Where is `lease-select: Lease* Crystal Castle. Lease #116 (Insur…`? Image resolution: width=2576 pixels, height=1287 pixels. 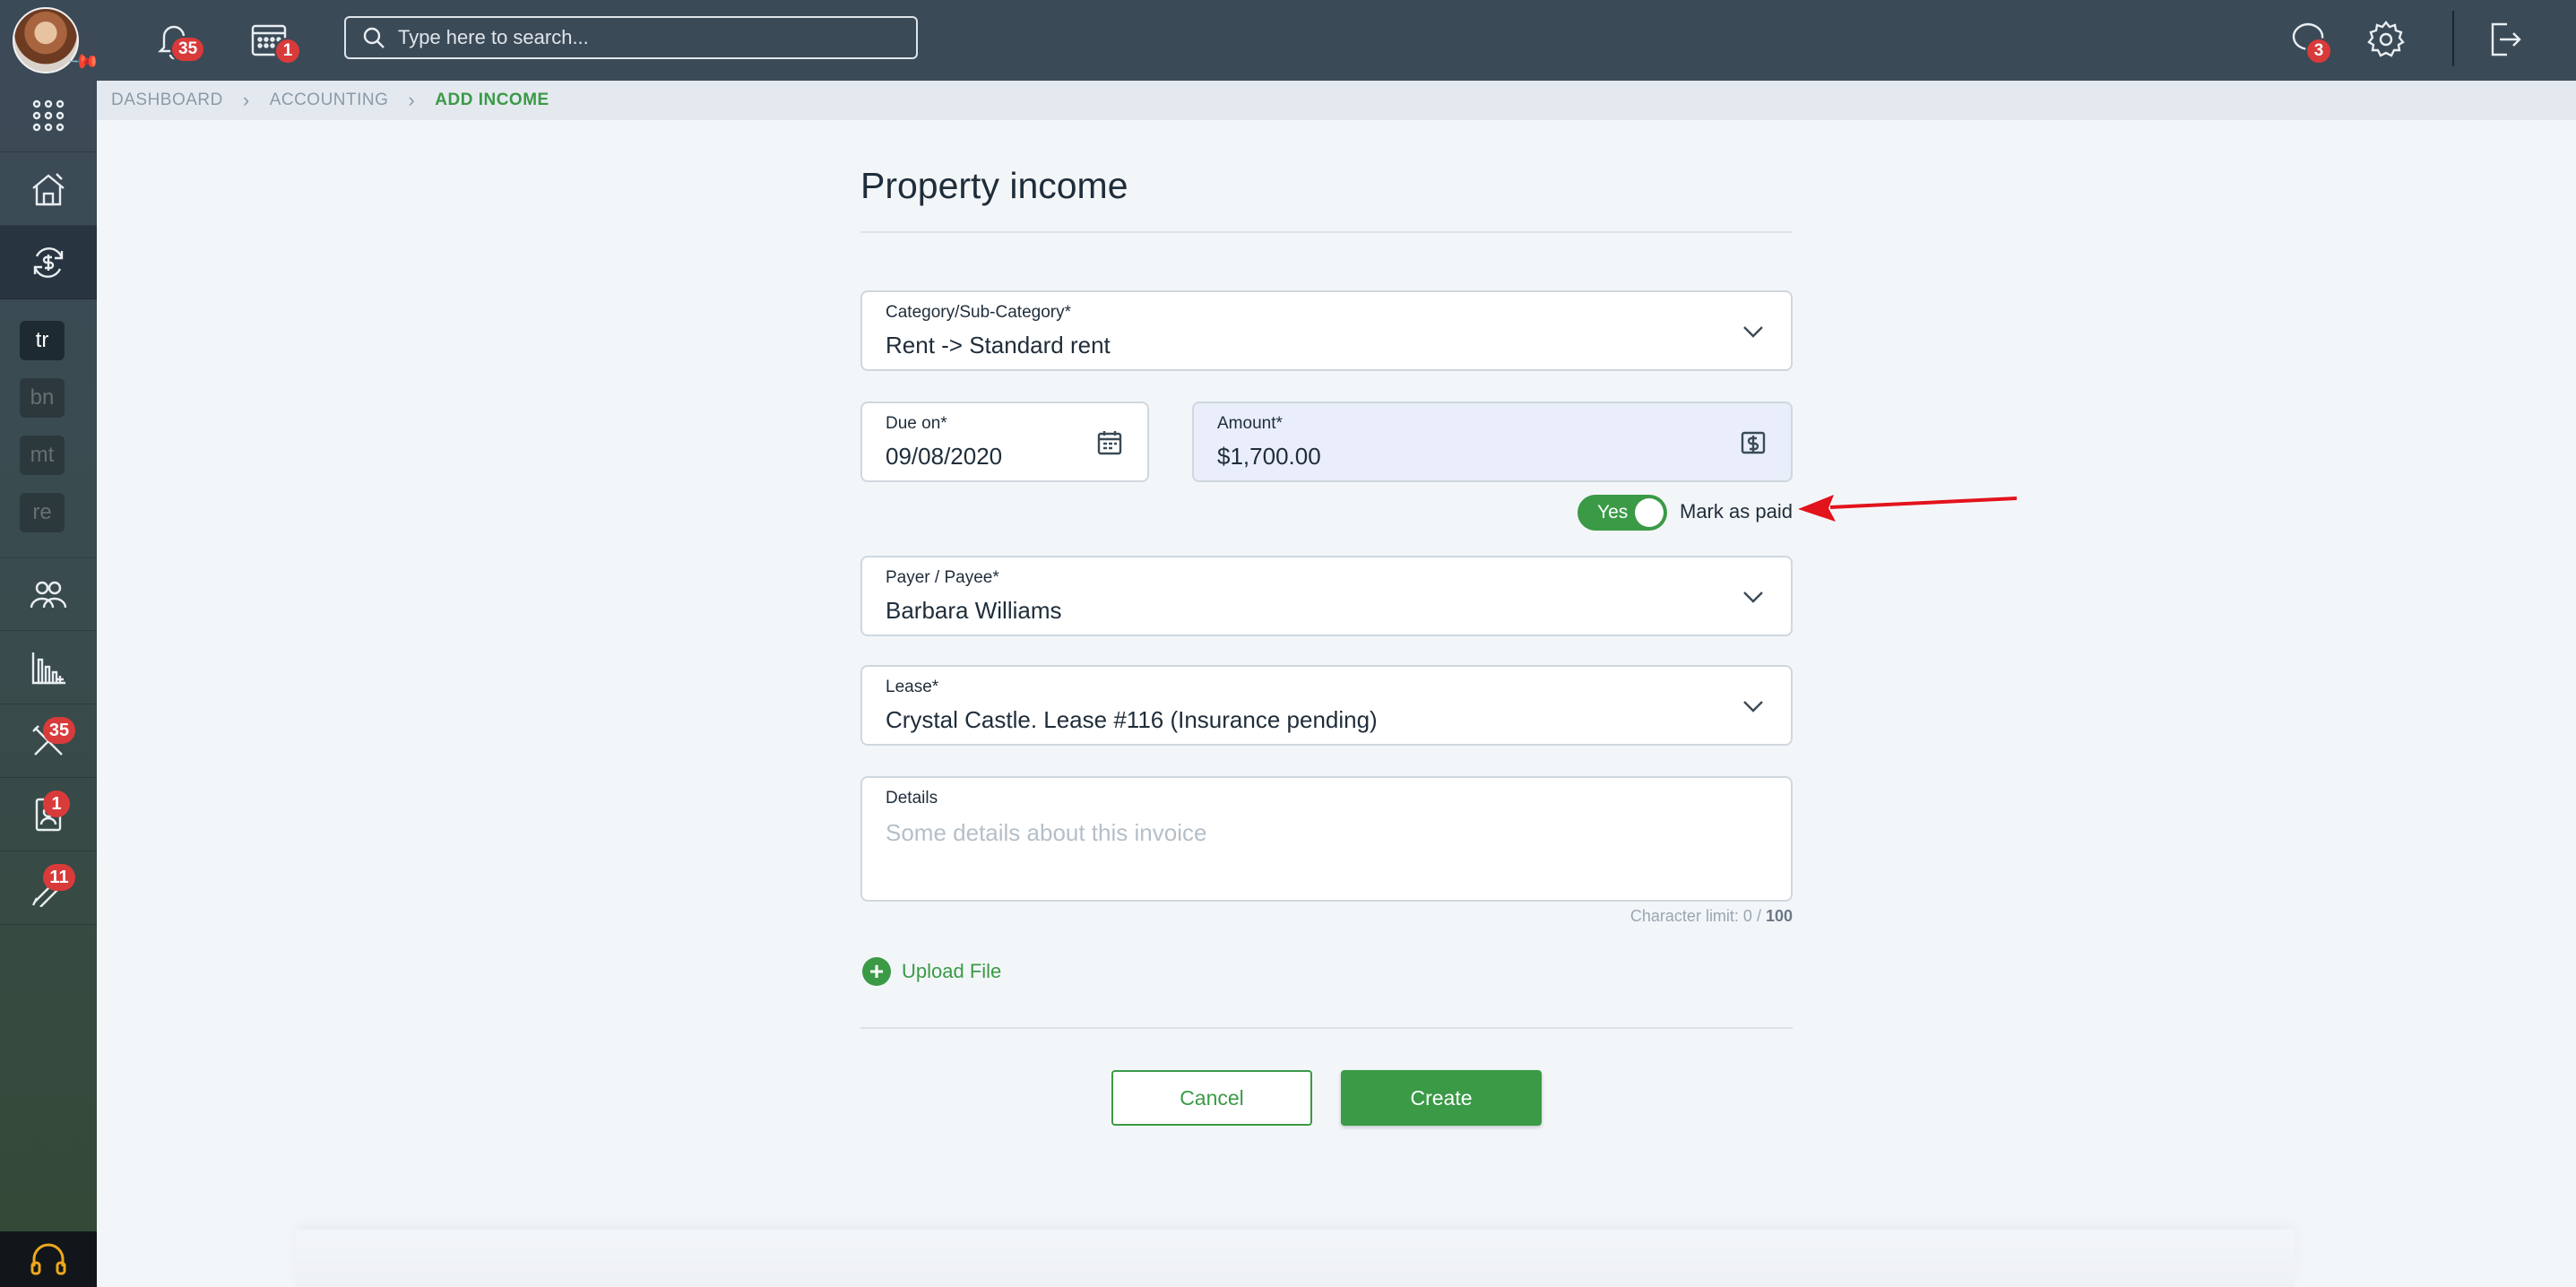
lease-select: Lease* Crystal Castle. Lease #116 (Insur… is located at coordinates (1326, 705).